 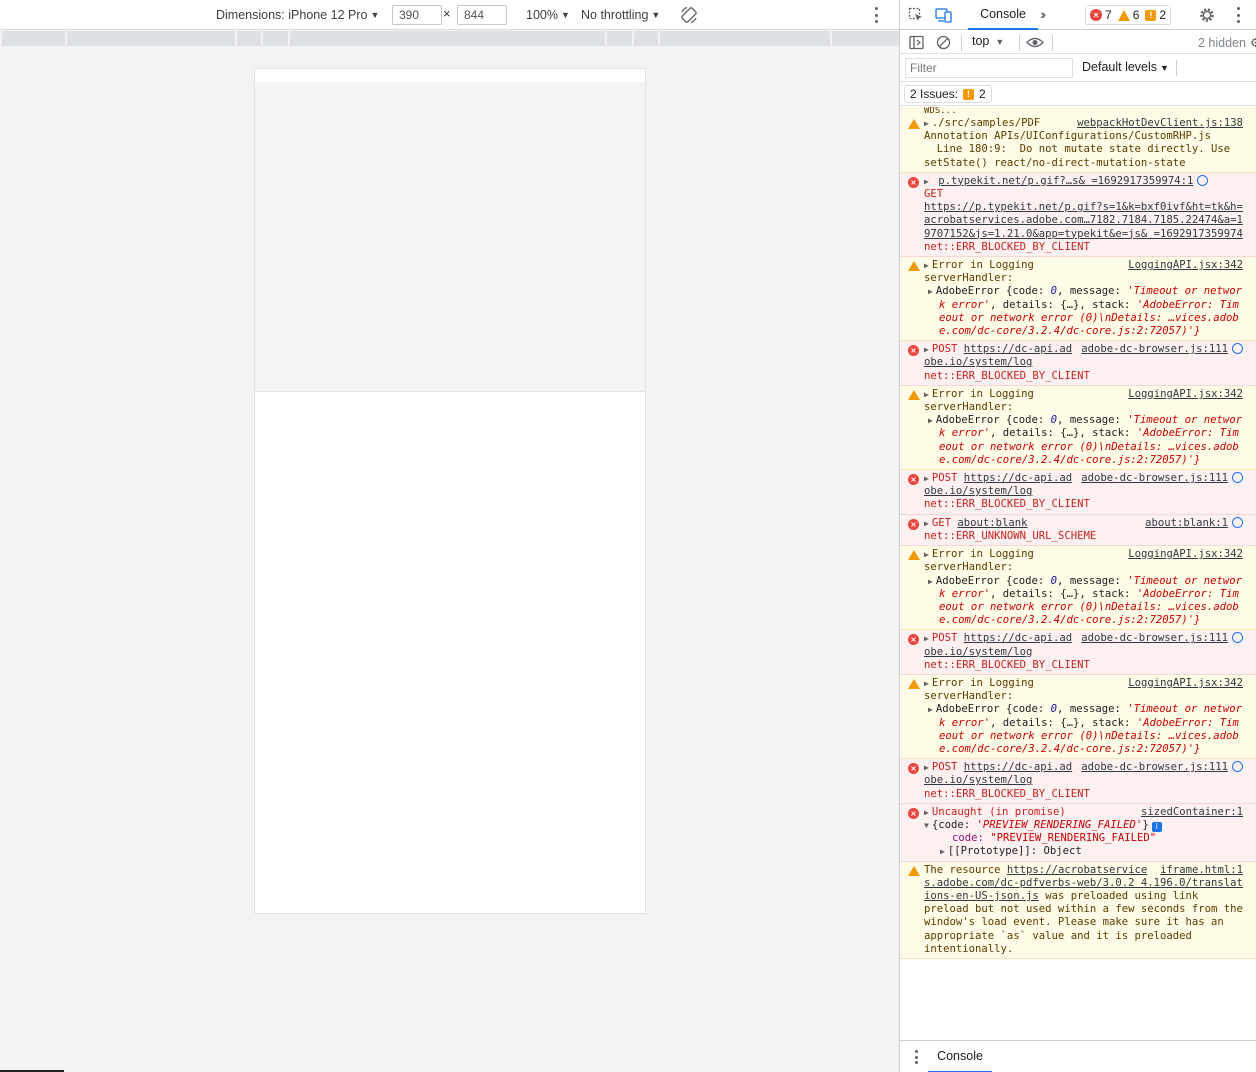 What do you see at coordinates (954, 824) in the screenshot?
I see `object-text: {code:` at bounding box center [954, 824].